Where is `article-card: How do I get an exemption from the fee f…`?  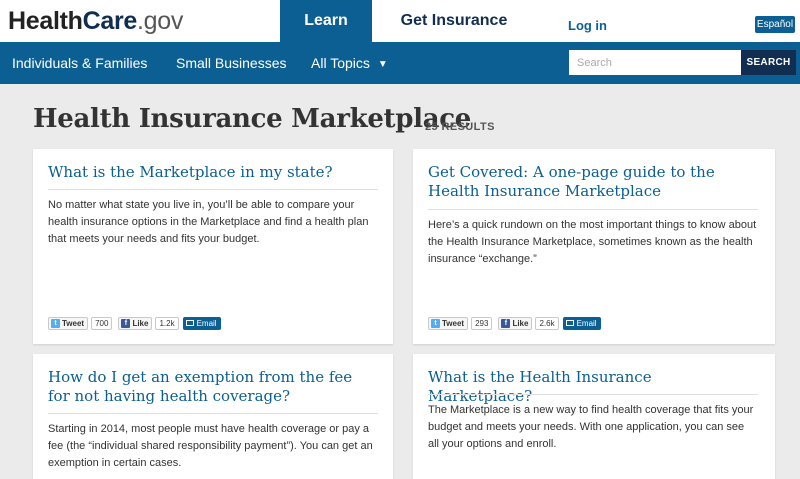
article-card: How do I get an exemption from the fee f… is located at coordinates (213, 416).